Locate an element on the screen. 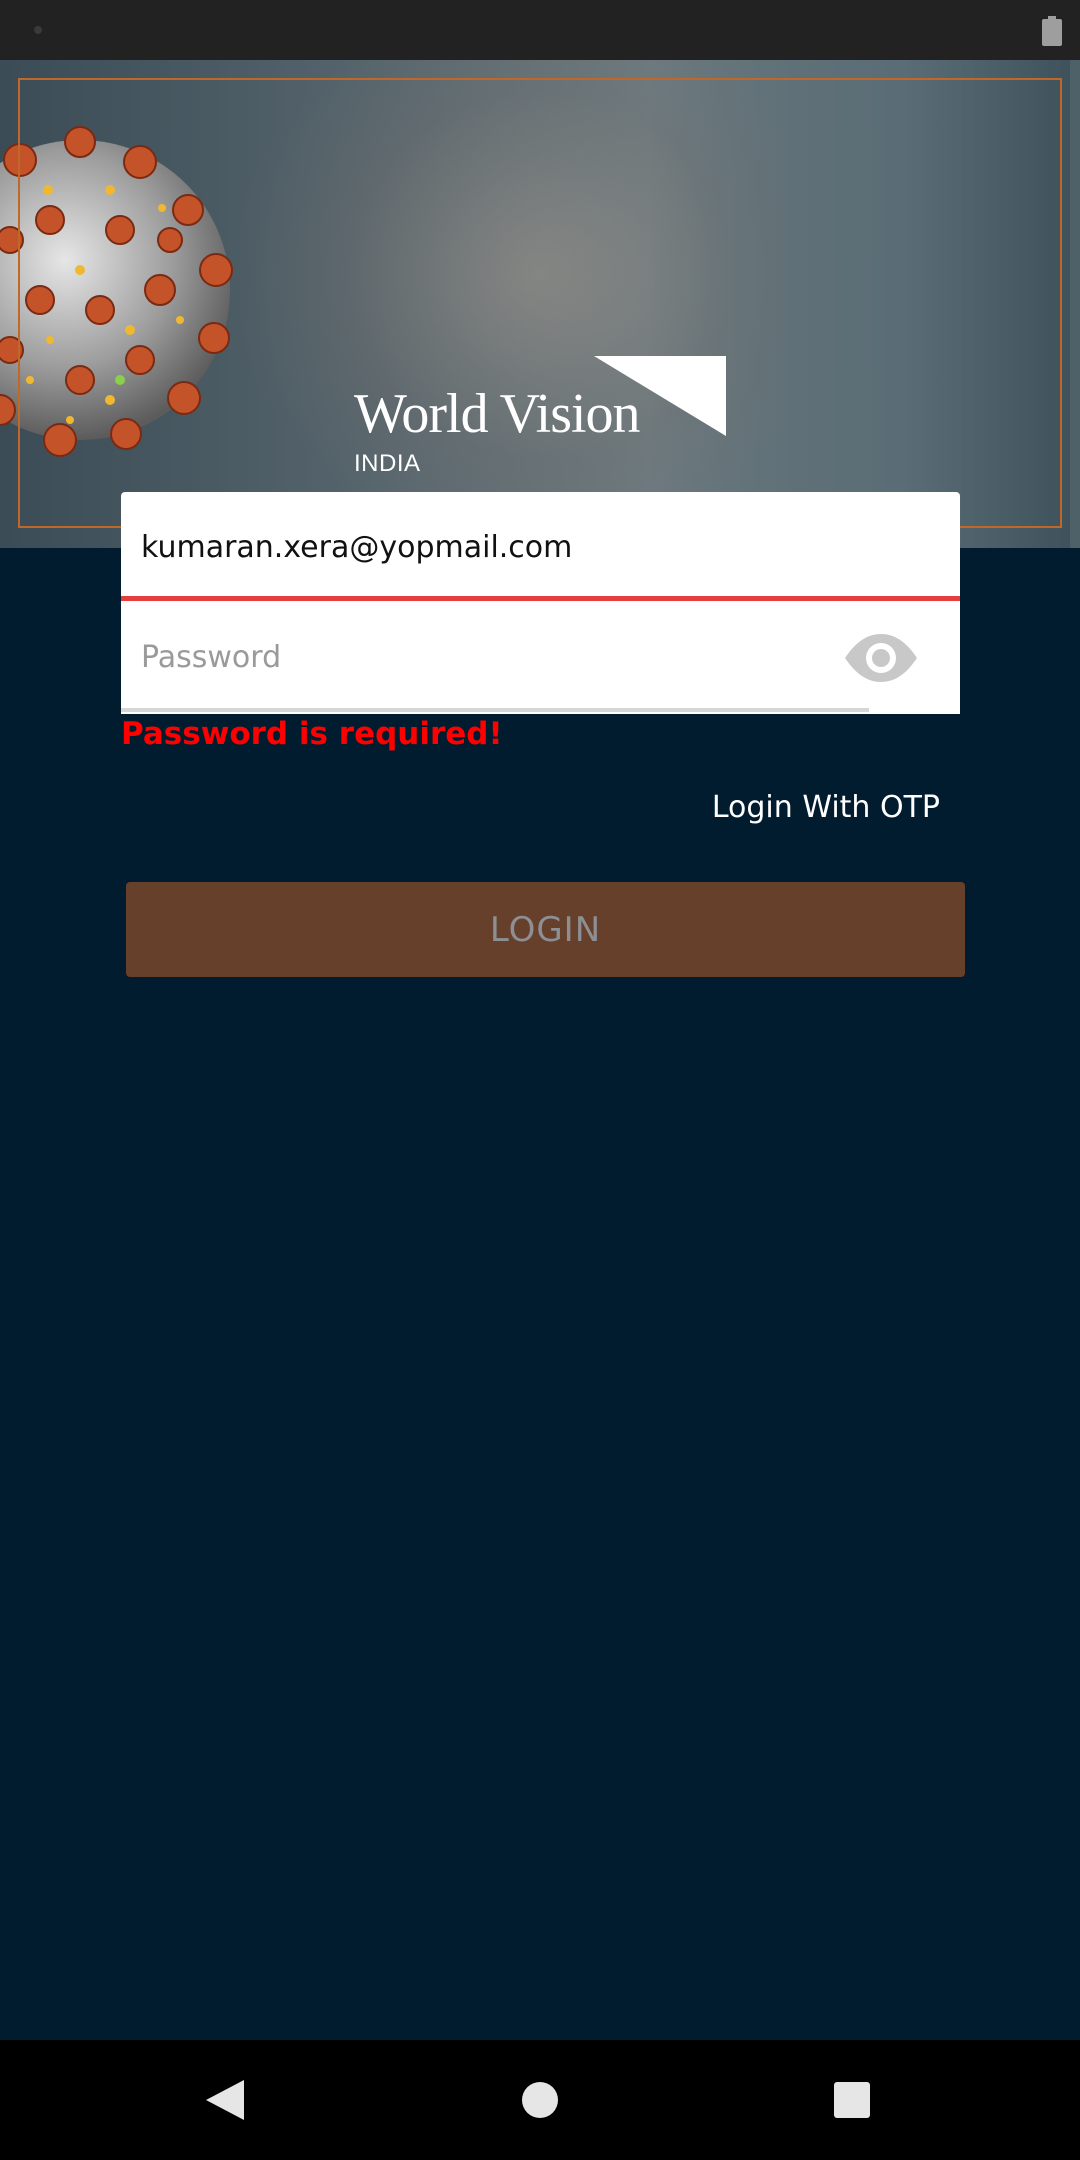 Image resolution: width=1080 pixels, height=2160 pixels. brand-title: World Vision is located at coordinates (497, 414).